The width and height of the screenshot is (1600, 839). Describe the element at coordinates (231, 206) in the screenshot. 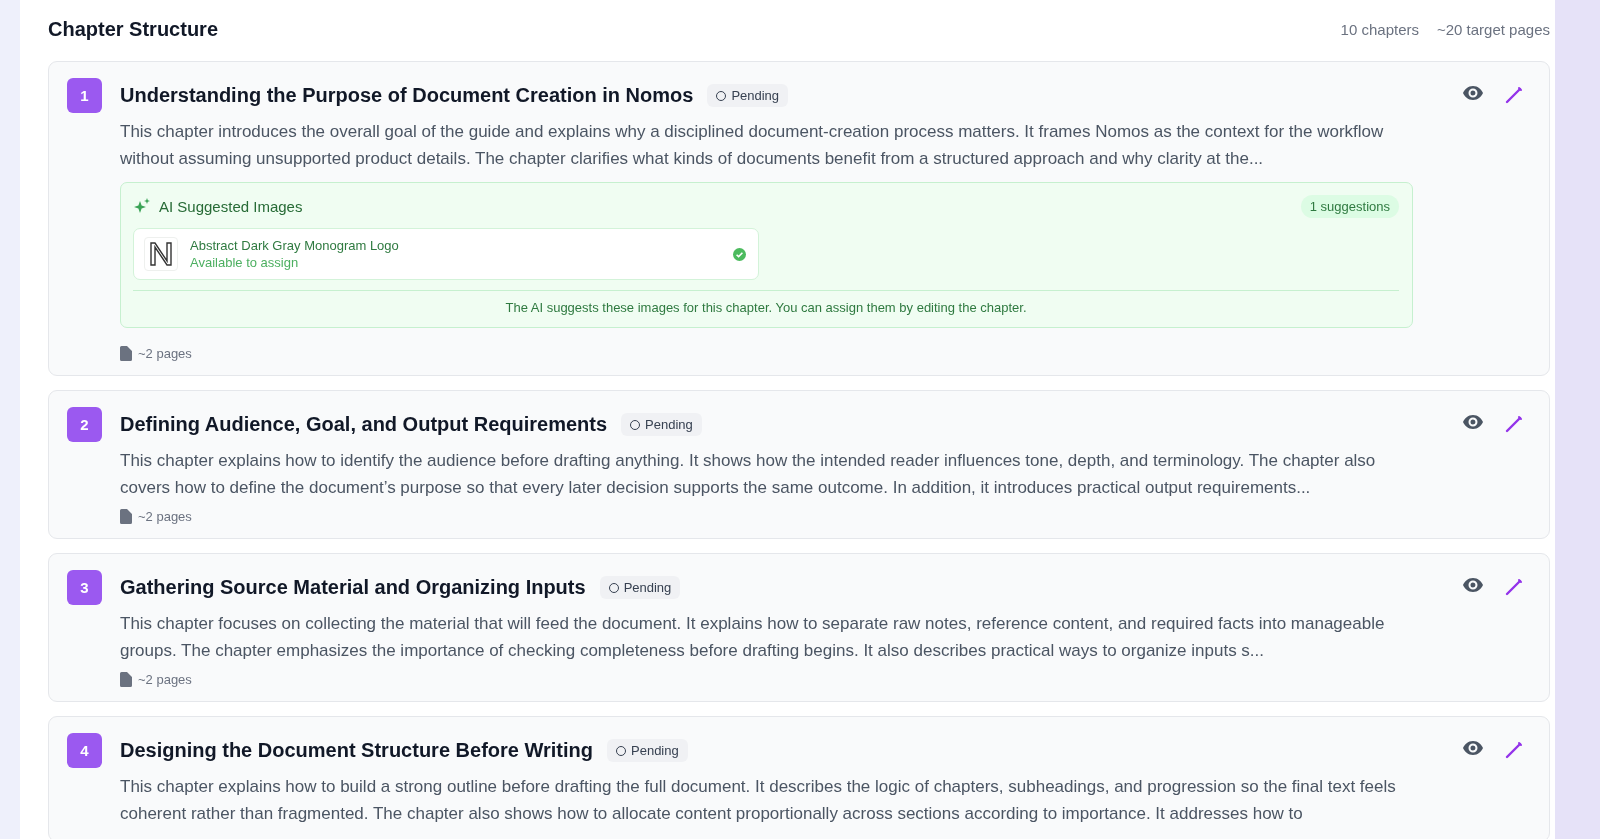

I see `suggestions-title: AI Suggested Images` at that location.